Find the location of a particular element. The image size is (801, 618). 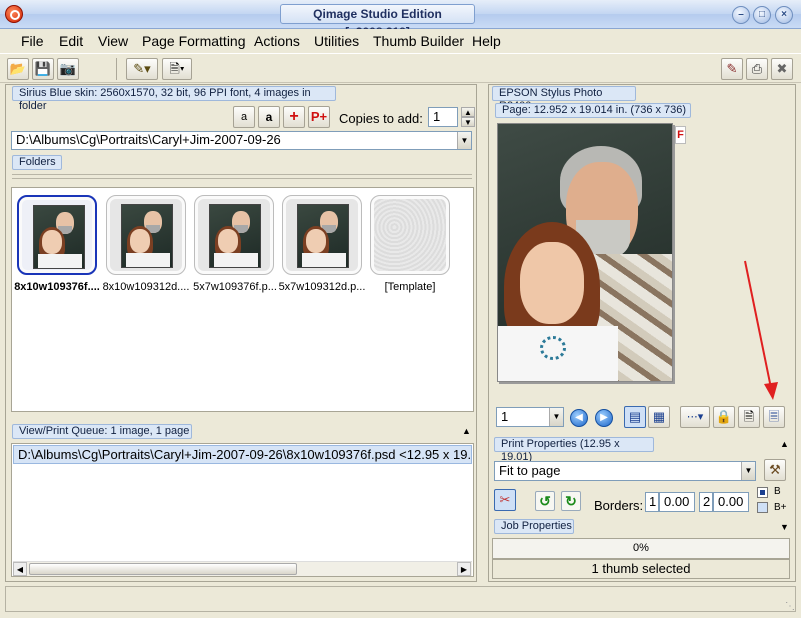

borders-label: Borders: is located at coordinates (619, 505).